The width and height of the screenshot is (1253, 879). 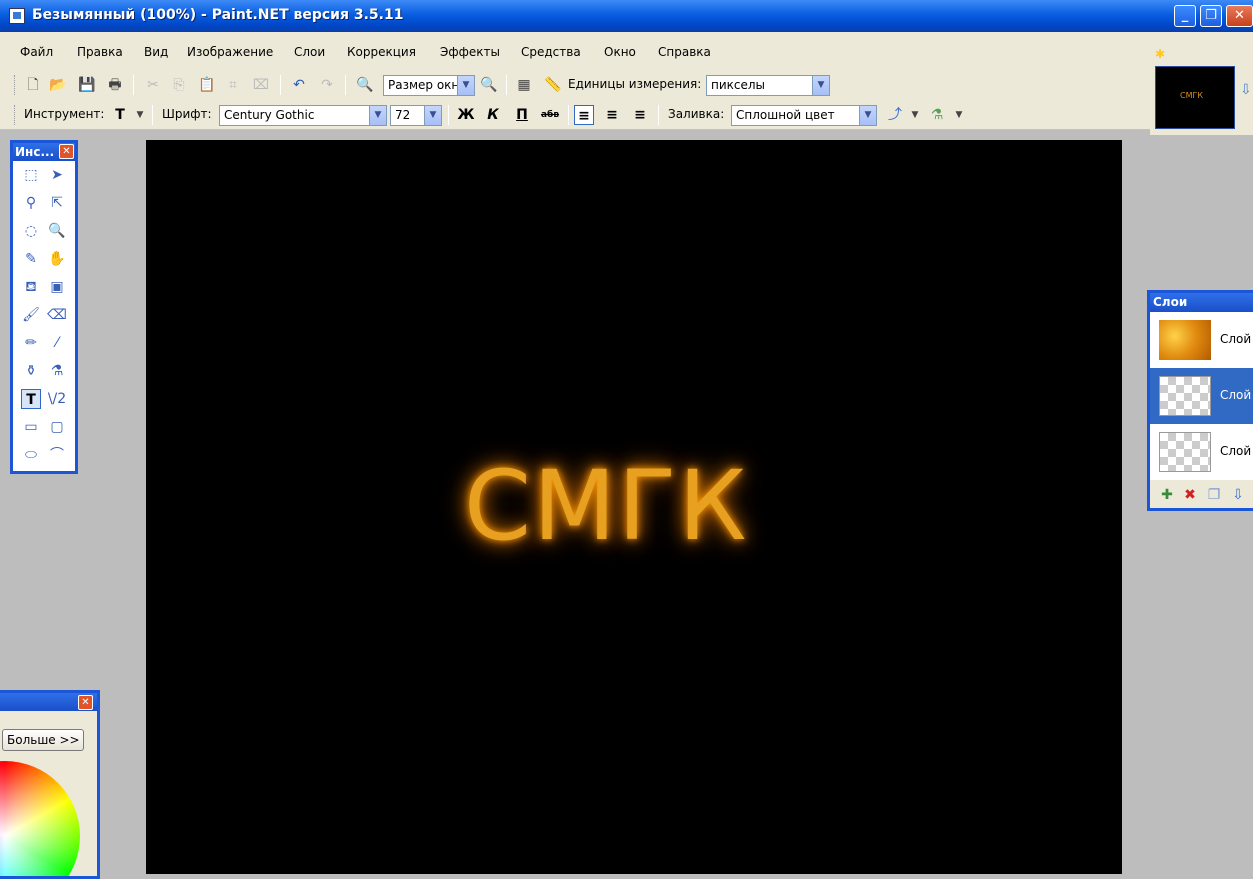 I want to click on bold-button: Ж, so click(x=466, y=115).